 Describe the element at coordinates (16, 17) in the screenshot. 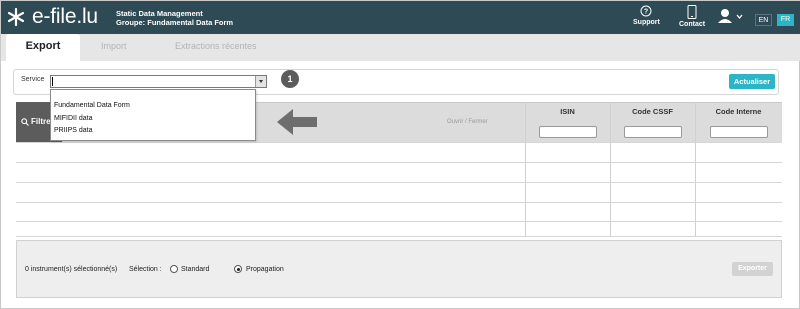

I see `star-logo-icon` at that location.